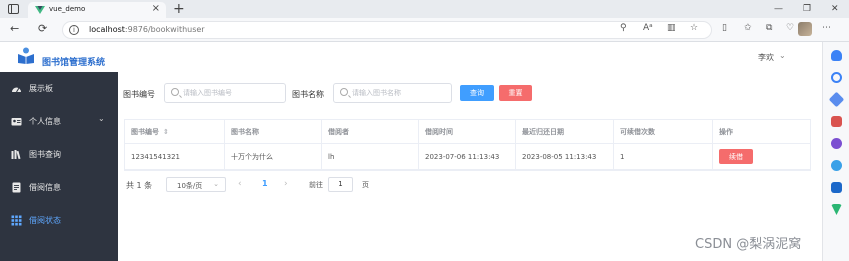  What do you see at coordinates (74, 63) in the screenshot?
I see `app-brand-title: 图书馆管理系统` at bounding box center [74, 63].